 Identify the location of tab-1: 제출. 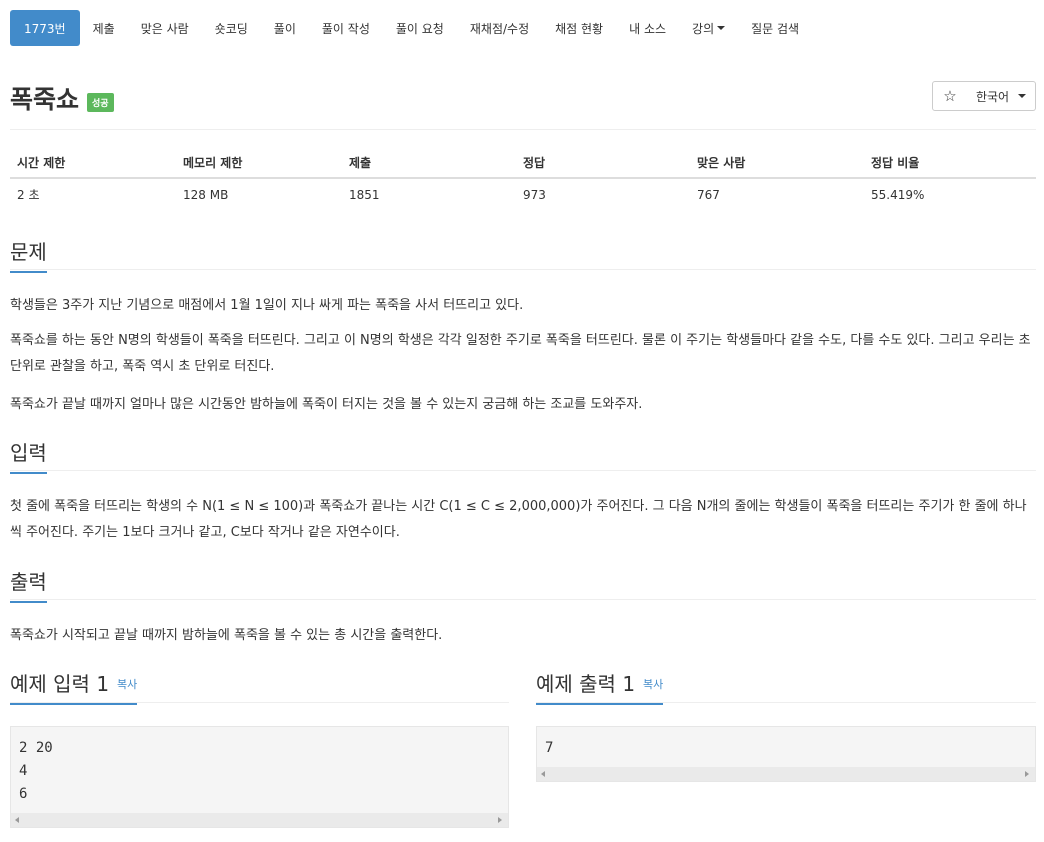
(104, 28).